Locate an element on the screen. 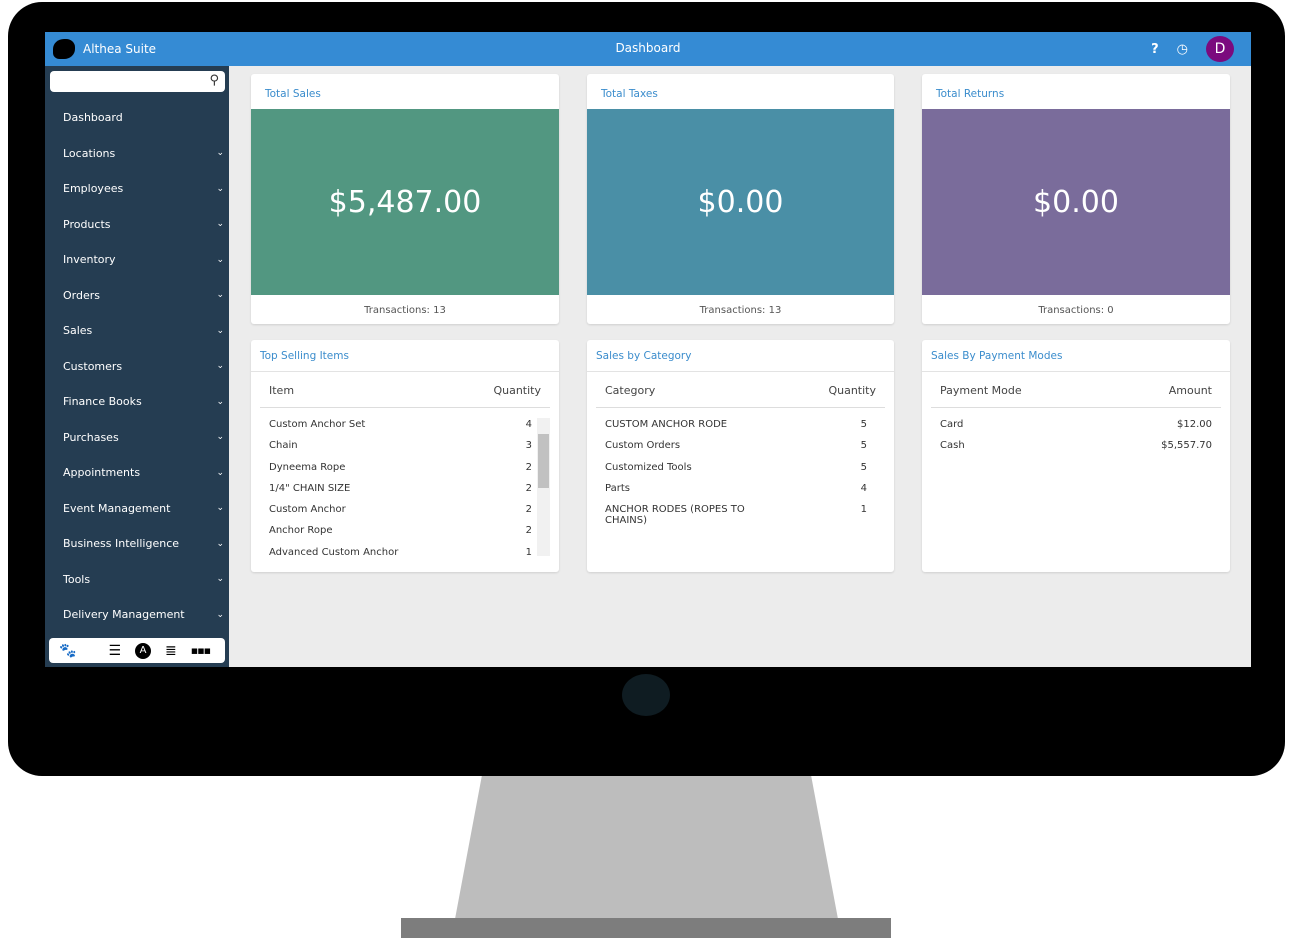 The width and height of the screenshot is (1293, 950). card-title: Total Sales is located at coordinates (293, 94).